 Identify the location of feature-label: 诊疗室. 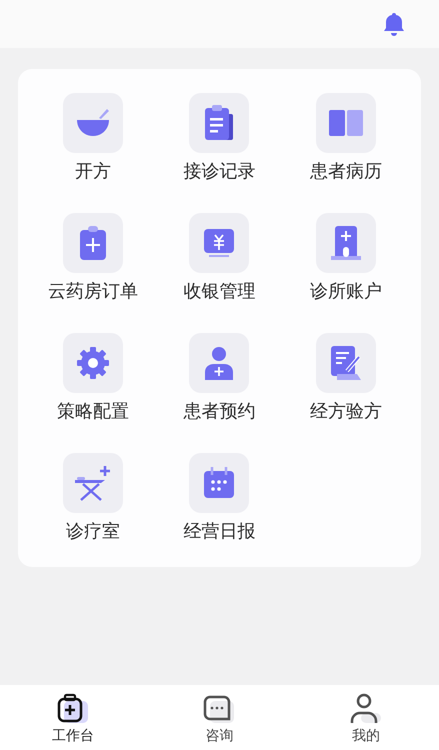
(93, 532).